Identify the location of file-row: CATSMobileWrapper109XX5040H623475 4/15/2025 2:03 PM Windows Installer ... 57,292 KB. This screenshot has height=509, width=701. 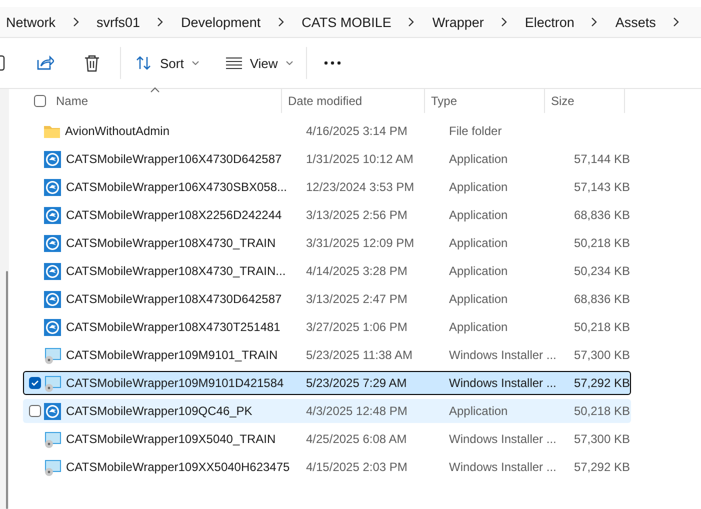
(327, 467).